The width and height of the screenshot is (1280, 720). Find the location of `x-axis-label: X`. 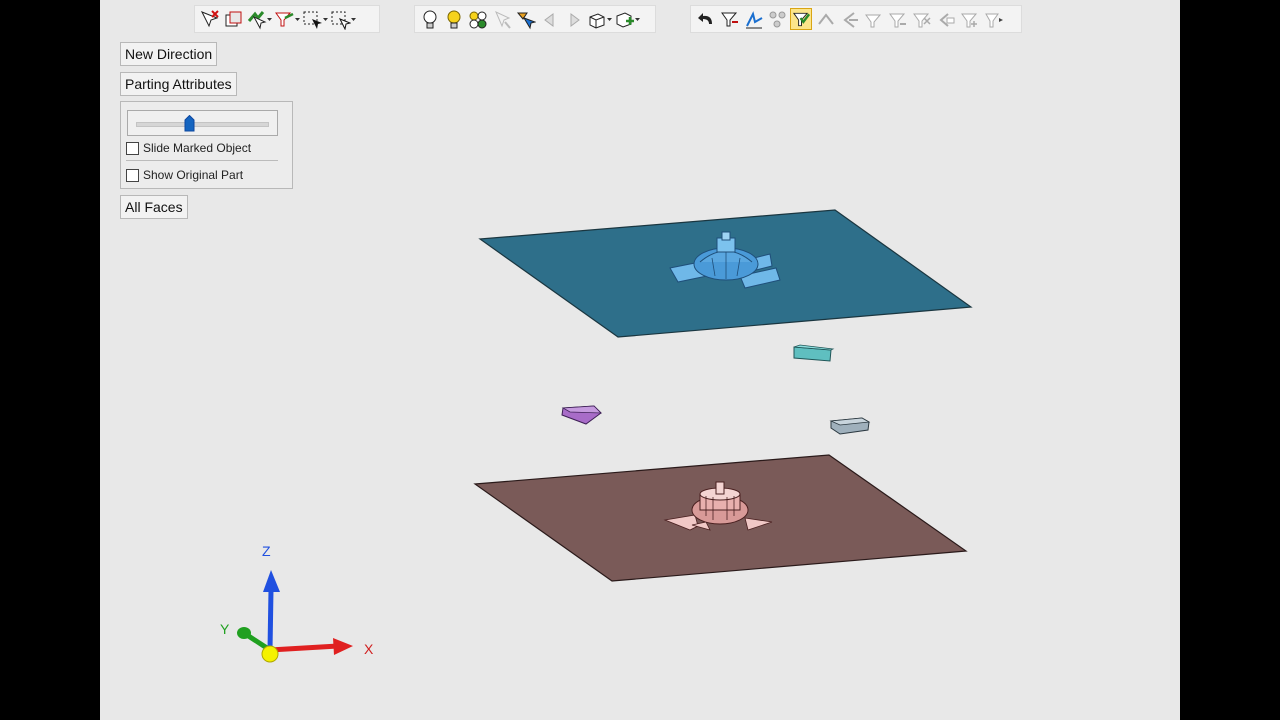

x-axis-label: X is located at coordinates (369, 649).